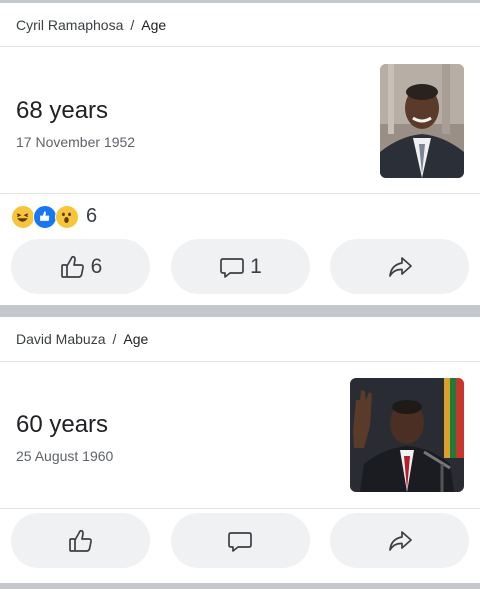 The image size is (480, 589). Describe the element at coordinates (240, 25) in the screenshot. I see `breadcrumb: Cyril Ramaphosa / Age` at that location.